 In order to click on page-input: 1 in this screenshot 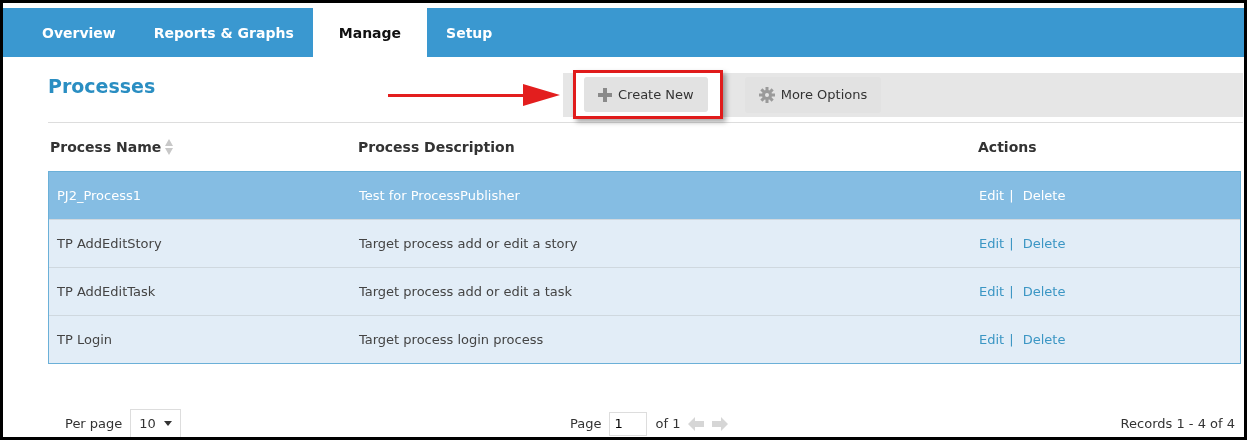, I will do `click(628, 423)`.